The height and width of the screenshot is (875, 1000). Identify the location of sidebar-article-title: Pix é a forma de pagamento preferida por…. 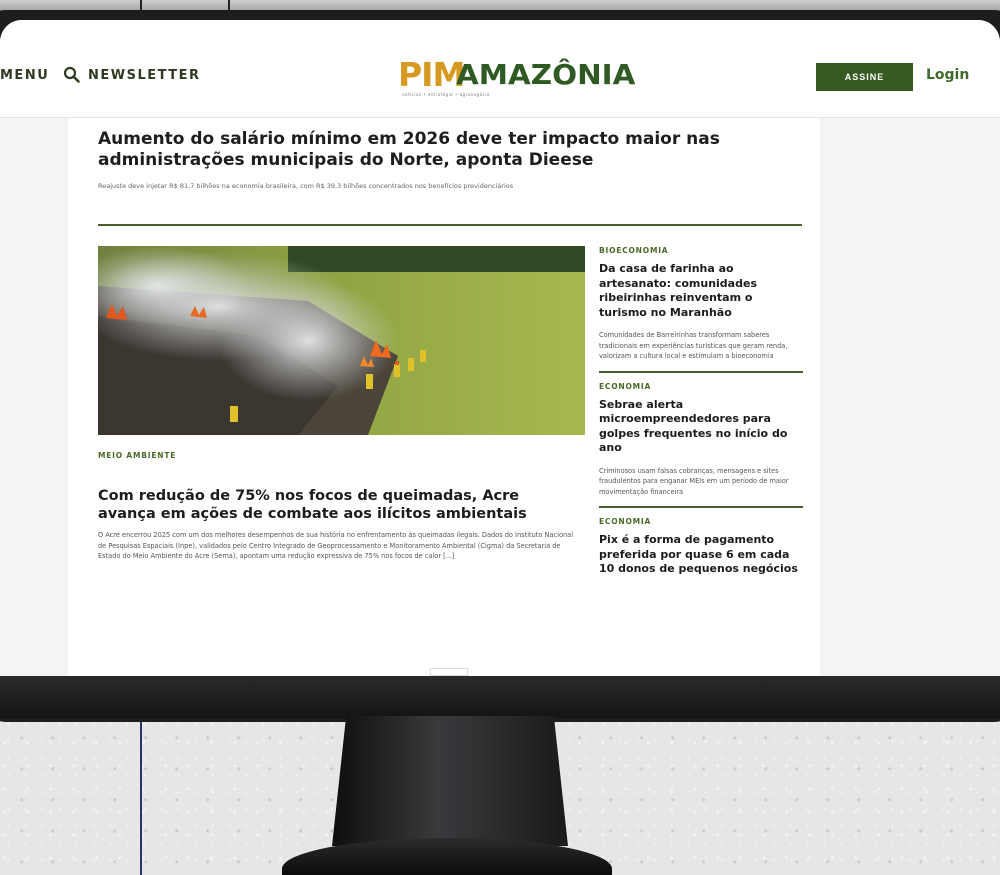
(701, 555).